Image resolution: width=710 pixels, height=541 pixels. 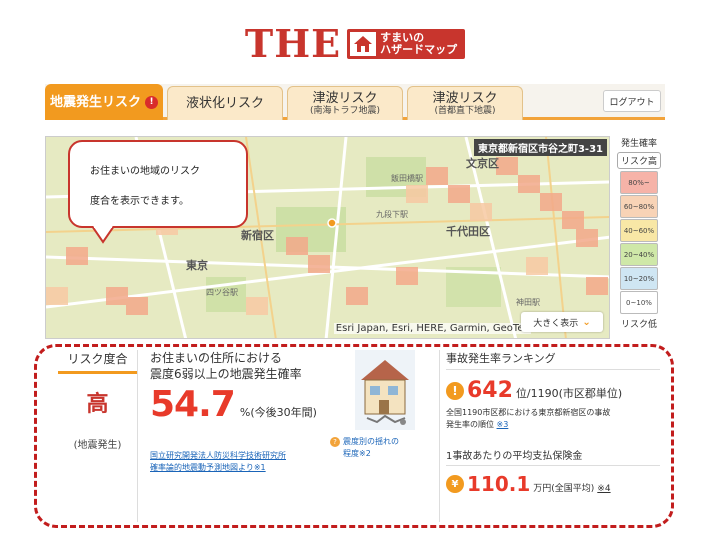 I want to click on source-line1: 国立研究開発法人防災科学技術研究所, so click(x=218, y=455).